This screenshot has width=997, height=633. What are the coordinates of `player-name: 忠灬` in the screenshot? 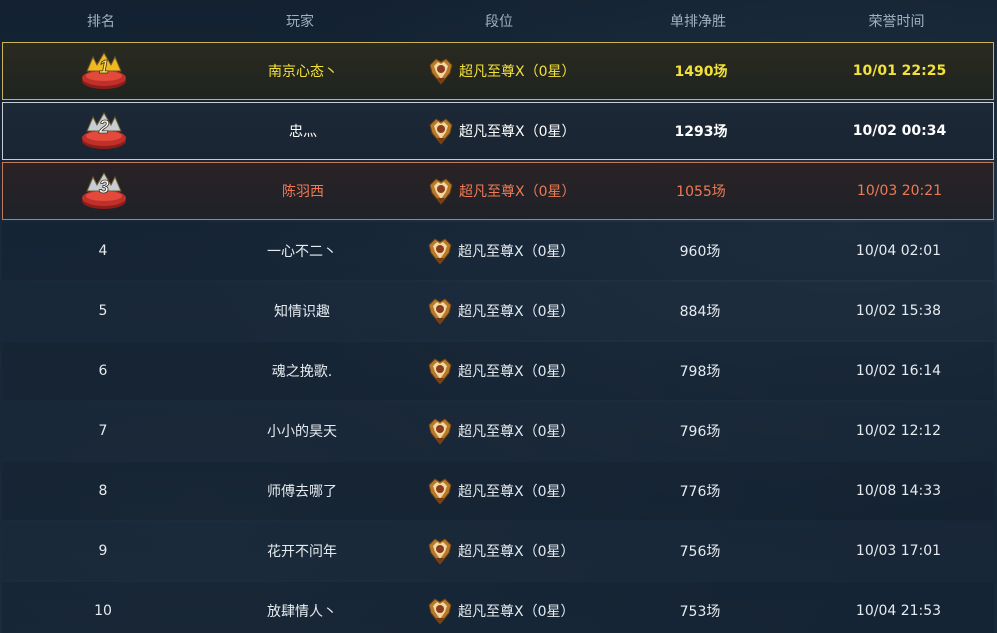 It's located at (303, 131).